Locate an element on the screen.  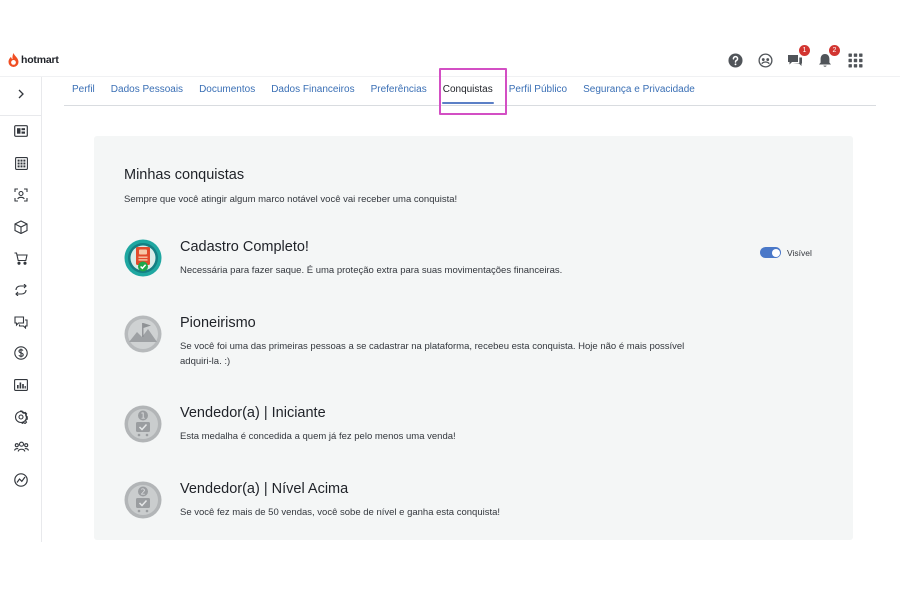
tab-conquistas: Conquistas is located at coordinates (468, 92).